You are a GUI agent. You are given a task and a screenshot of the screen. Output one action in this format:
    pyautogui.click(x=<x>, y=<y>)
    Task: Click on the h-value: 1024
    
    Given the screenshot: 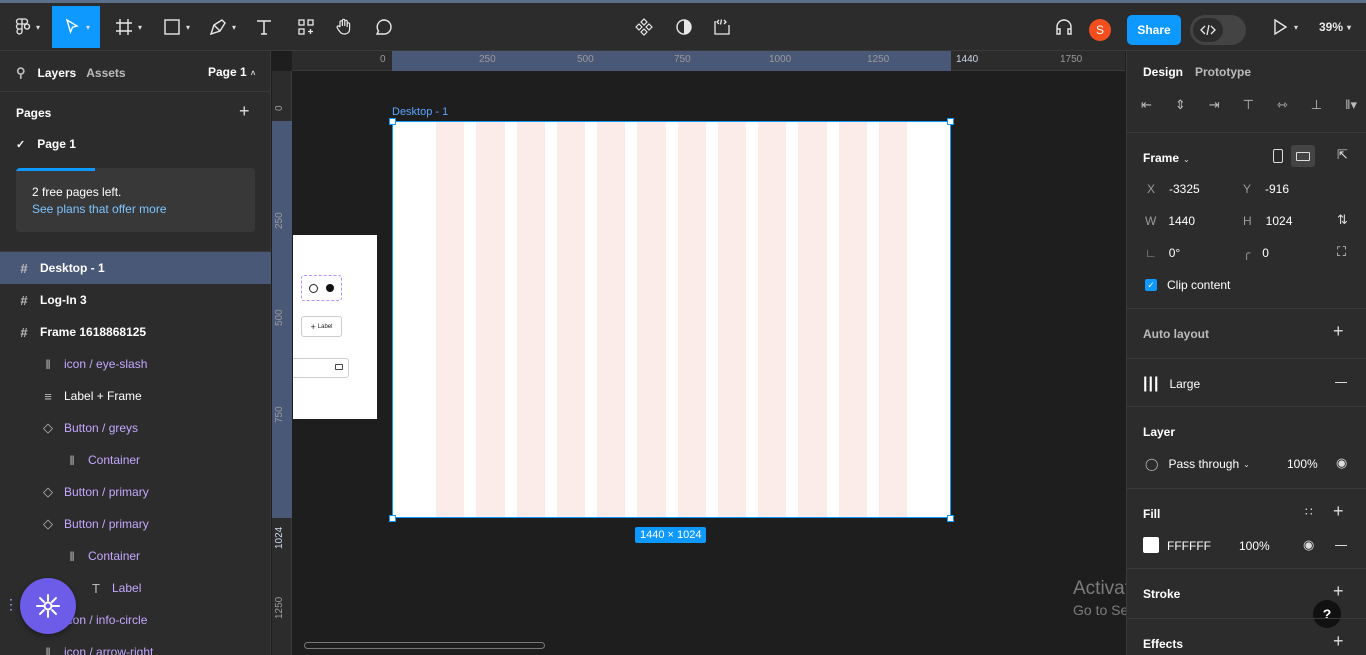 What is the action you would take?
    pyautogui.click(x=1279, y=221)
    